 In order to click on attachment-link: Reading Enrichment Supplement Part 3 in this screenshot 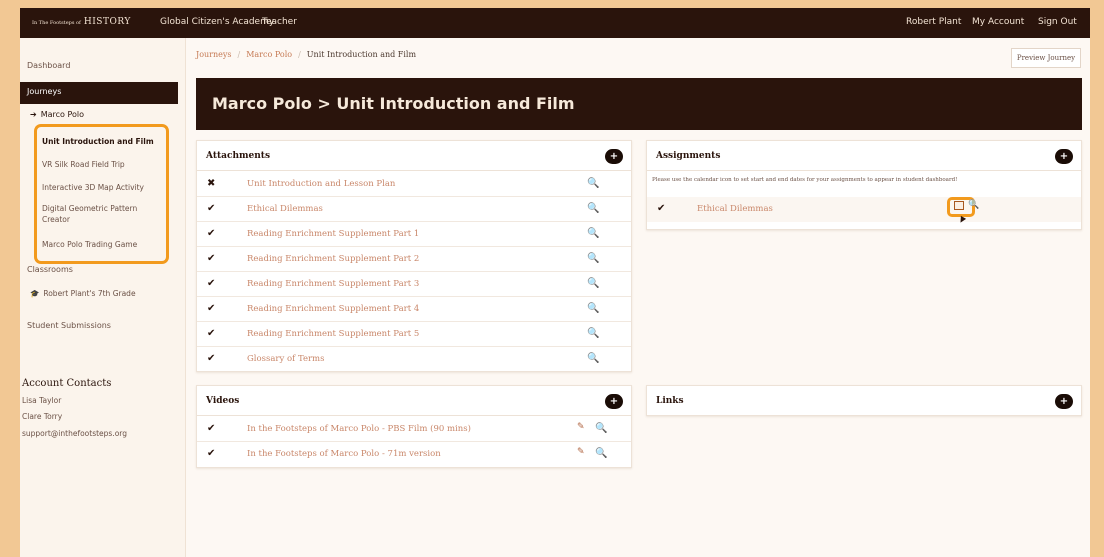, I will do `click(333, 284)`.